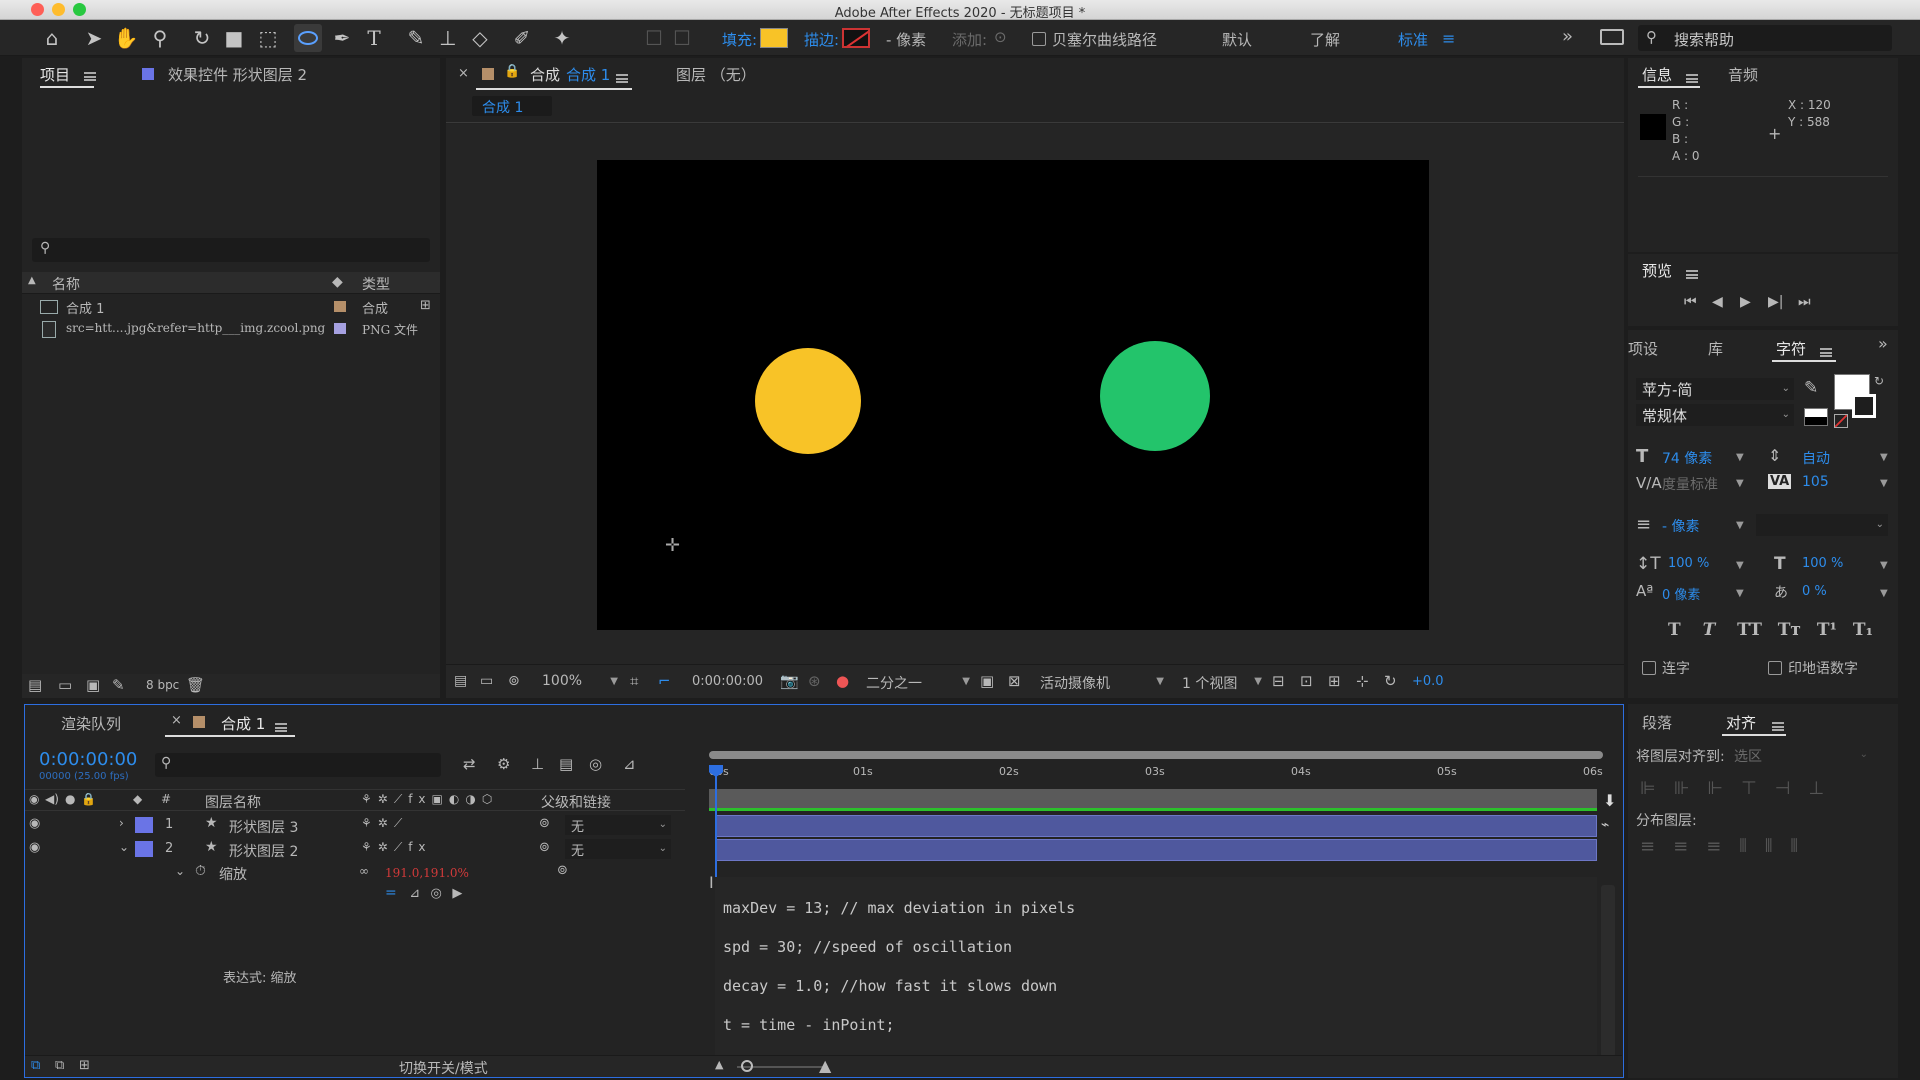 The height and width of the screenshot is (1080, 1920). What do you see at coordinates (1815, 482) in the screenshot?
I see `tracking-value: 105` at bounding box center [1815, 482].